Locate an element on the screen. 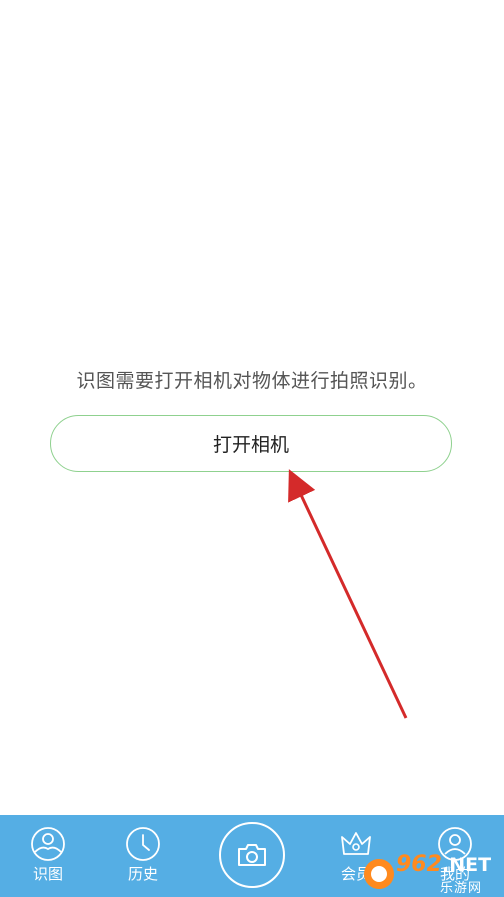  tab-recognize-label: 识图 is located at coordinates (47, 874).